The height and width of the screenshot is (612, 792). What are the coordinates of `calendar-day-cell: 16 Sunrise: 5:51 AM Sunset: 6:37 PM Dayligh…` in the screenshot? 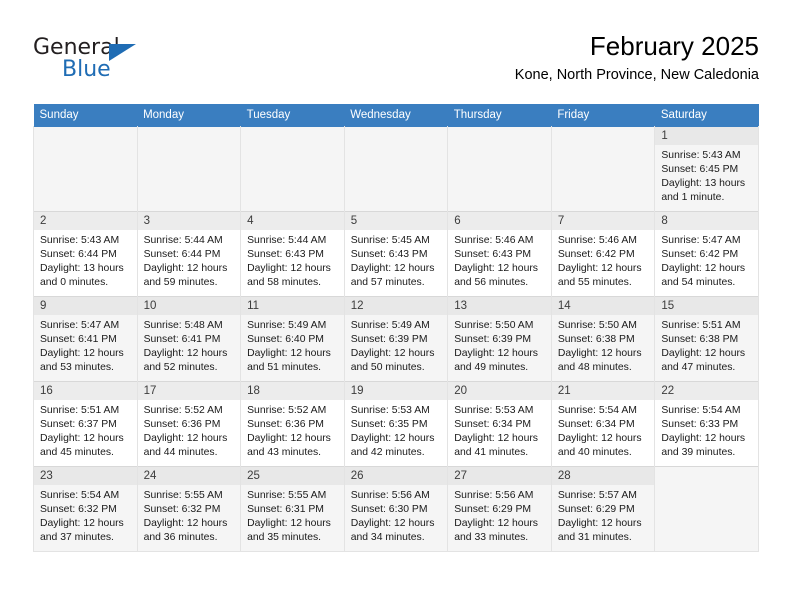 It's located at (85, 424).